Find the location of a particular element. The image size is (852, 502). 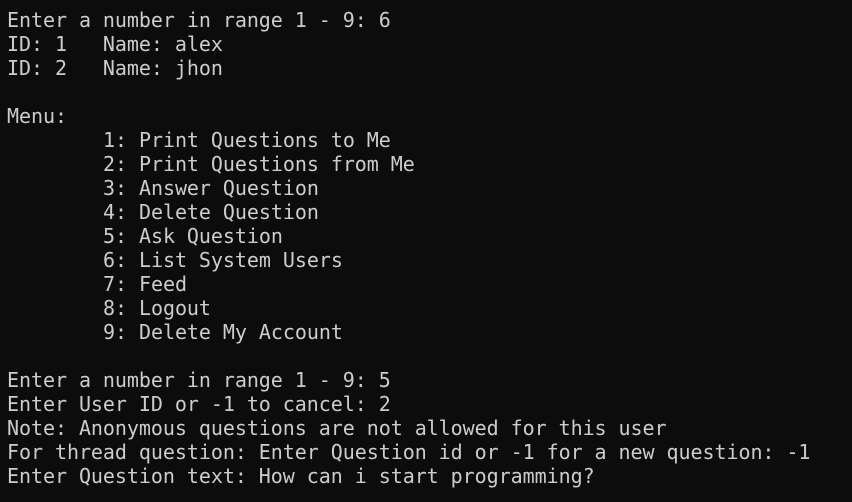

console-line: Enter a number in range 1 - 9: 5 is located at coordinates (199, 380).